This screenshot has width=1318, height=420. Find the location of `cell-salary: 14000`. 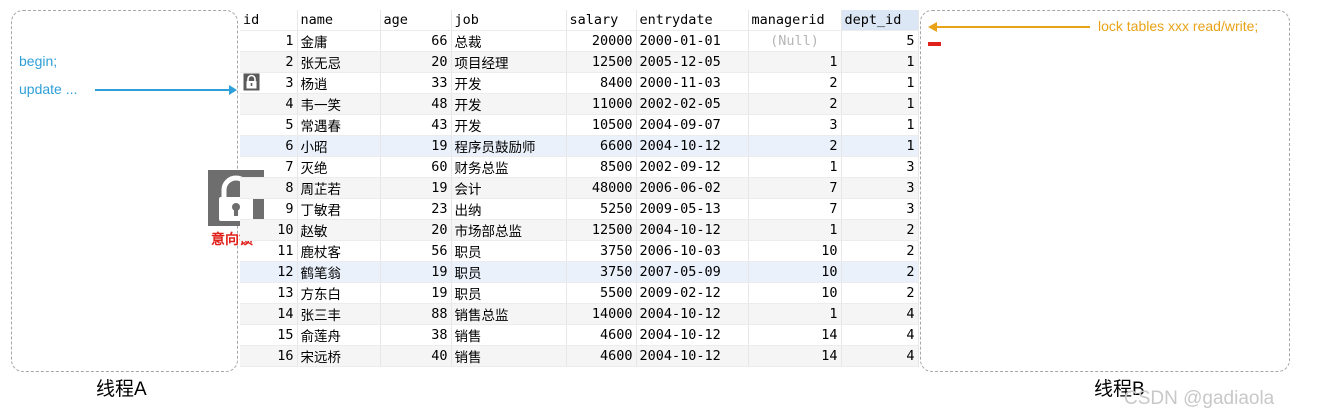

cell-salary: 14000 is located at coordinates (601, 314).